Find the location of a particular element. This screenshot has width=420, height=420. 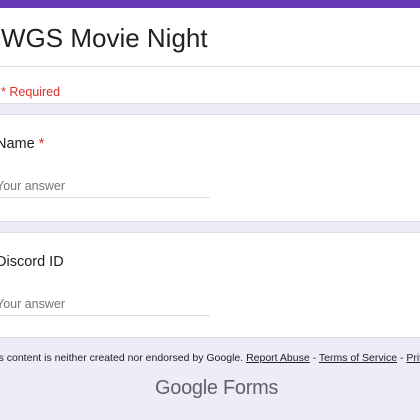

form-title: WGS Movie Night is located at coordinates (104, 38).